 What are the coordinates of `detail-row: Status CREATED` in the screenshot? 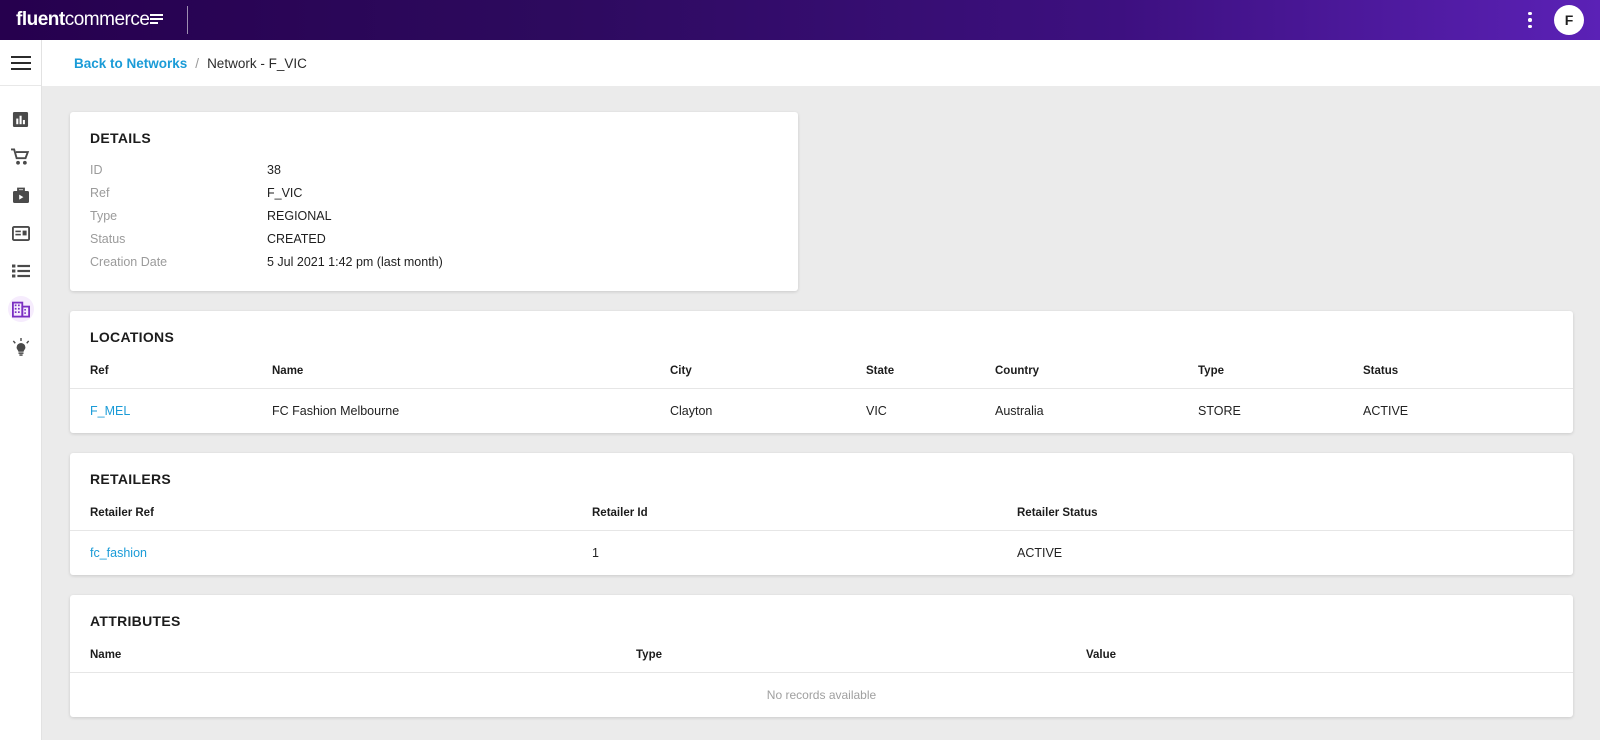 It's located at (444, 238).